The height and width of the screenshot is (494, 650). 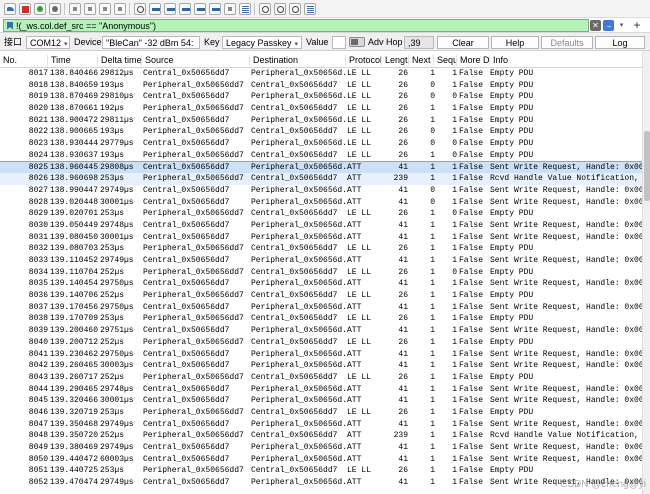 I want to click on find-packet-icon, so click(x=139, y=8).